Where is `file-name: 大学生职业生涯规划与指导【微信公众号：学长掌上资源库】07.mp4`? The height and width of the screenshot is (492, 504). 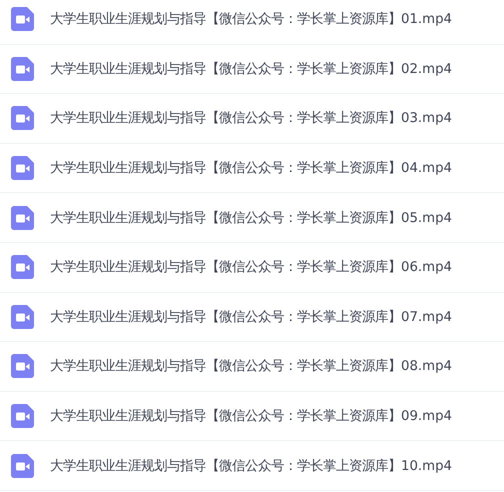
file-name: 大学生职业生涯规划与指导【微信公众号：学长掌上资源库】07.mp4 is located at coordinates (251, 317).